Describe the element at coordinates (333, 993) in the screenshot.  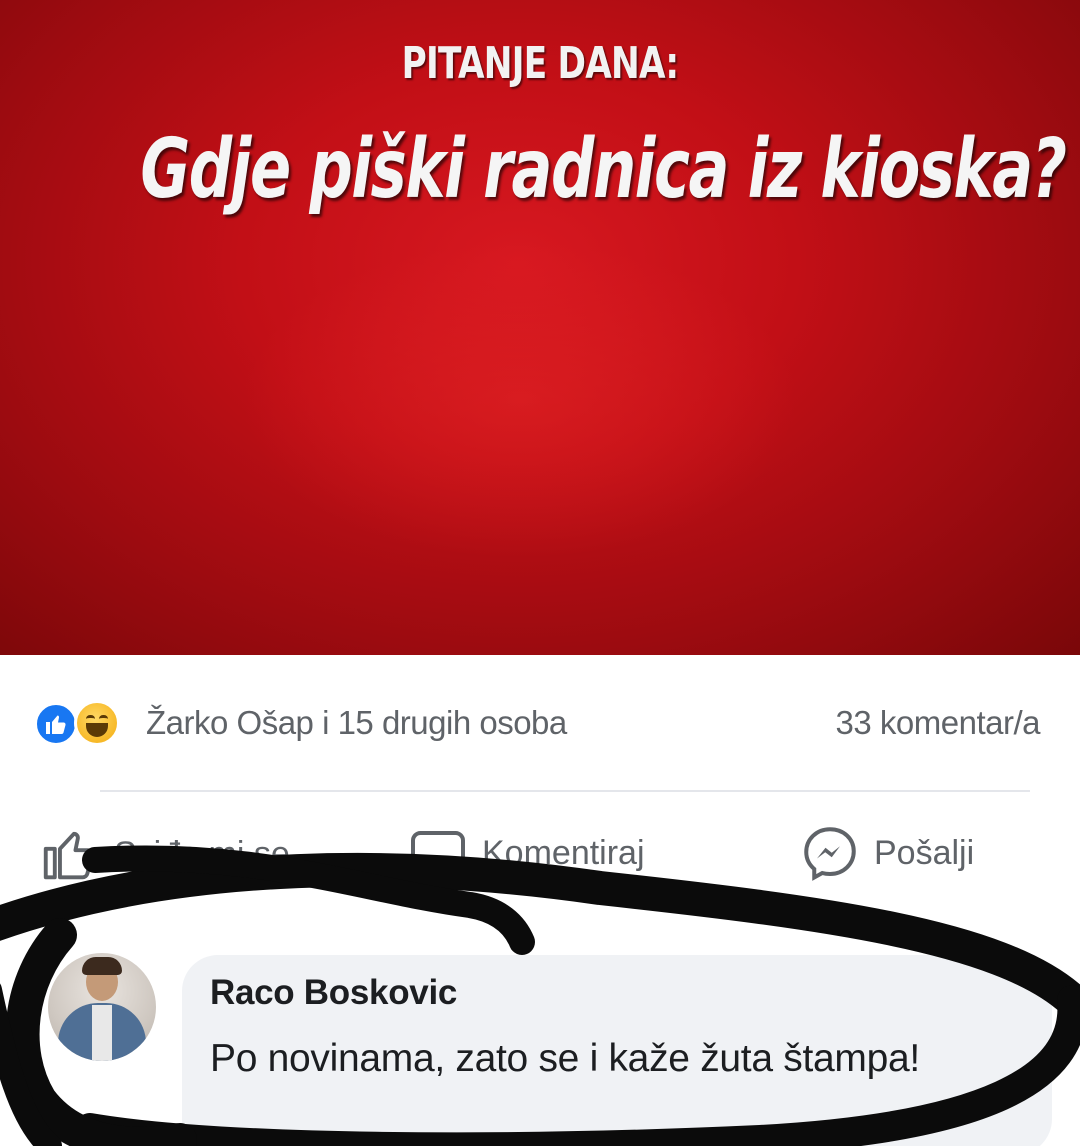
I see `comment-author: Raco Boskovic` at that location.